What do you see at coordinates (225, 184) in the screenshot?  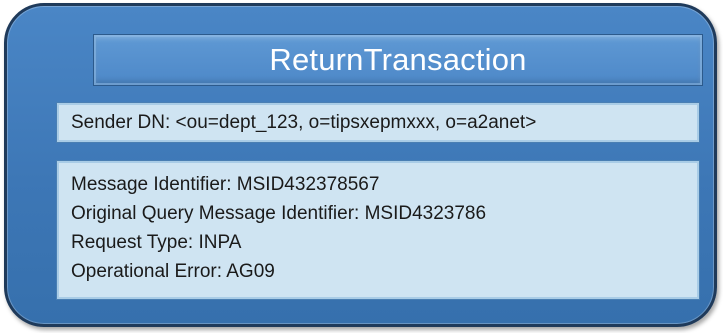 I see `message-identifier-line: Message Identifier: MSID432378567` at bounding box center [225, 184].